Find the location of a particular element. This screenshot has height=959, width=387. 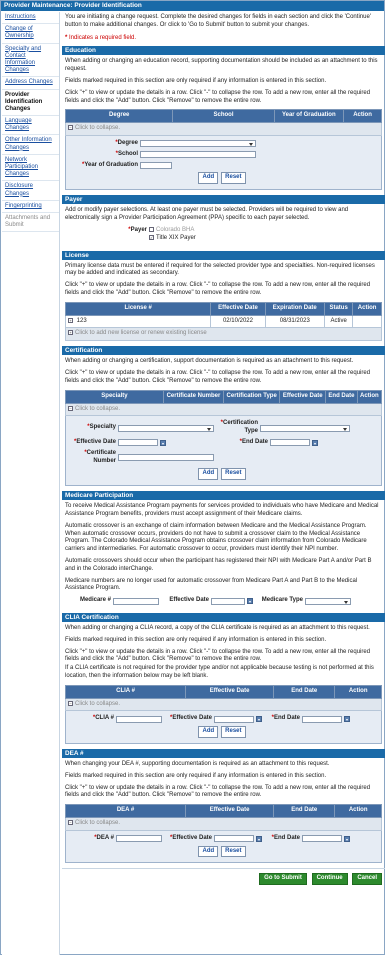

clia-end-input is located at coordinates (322, 719).